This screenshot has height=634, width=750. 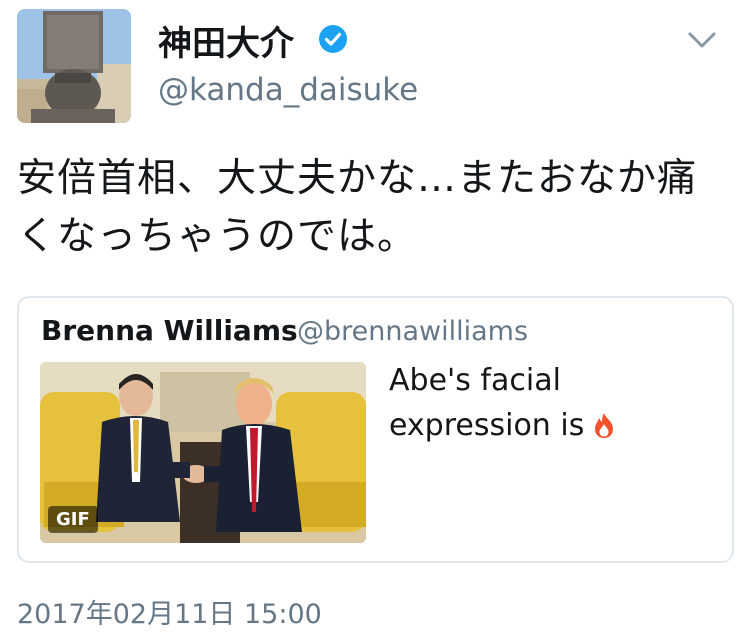 What do you see at coordinates (226, 40) in the screenshot?
I see `author-display-name: 神田大介` at bounding box center [226, 40].